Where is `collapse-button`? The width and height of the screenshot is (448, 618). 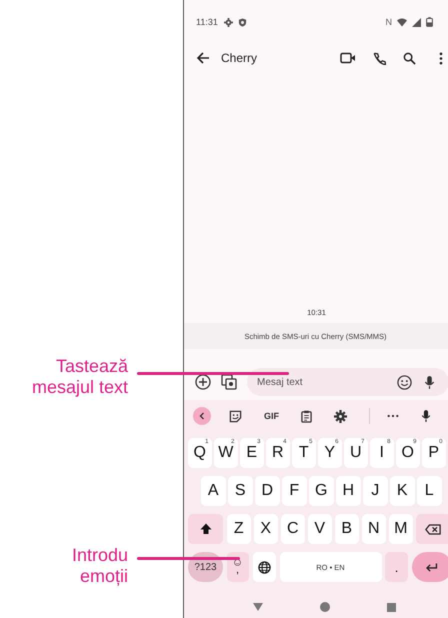 collapse-button is located at coordinates (202, 416).